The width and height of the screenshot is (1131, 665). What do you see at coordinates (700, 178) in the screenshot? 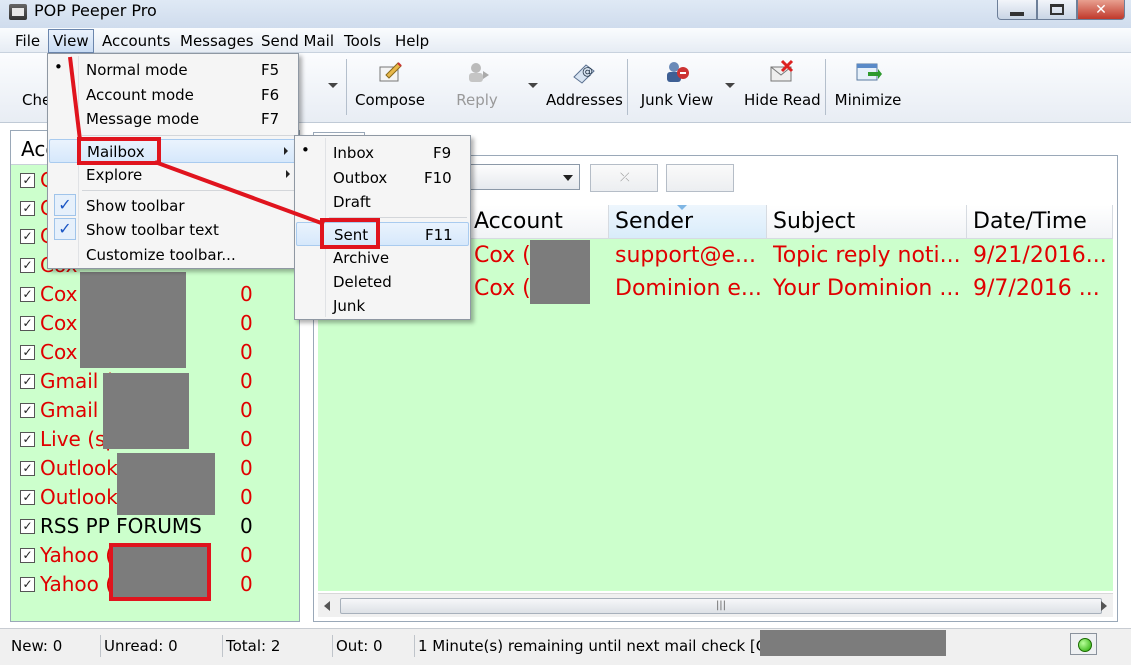
I see `filter-options-button` at bounding box center [700, 178].